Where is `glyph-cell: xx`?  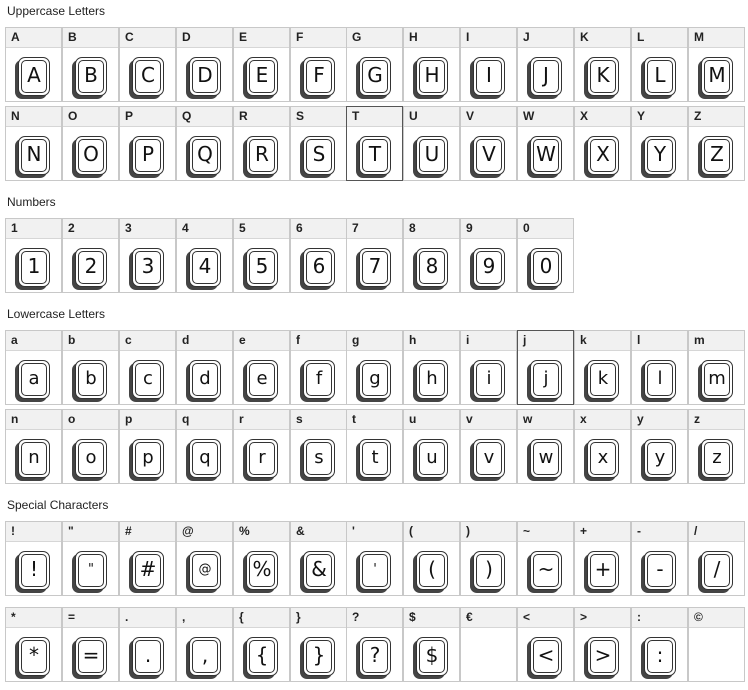
glyph-cell: xx is located at coordinates (602, 446).